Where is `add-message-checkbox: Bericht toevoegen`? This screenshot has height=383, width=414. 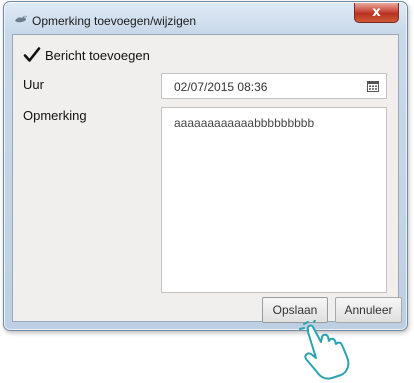 add-message-checkbox: Bericht toevoegen is located at coordinates (86, 55).